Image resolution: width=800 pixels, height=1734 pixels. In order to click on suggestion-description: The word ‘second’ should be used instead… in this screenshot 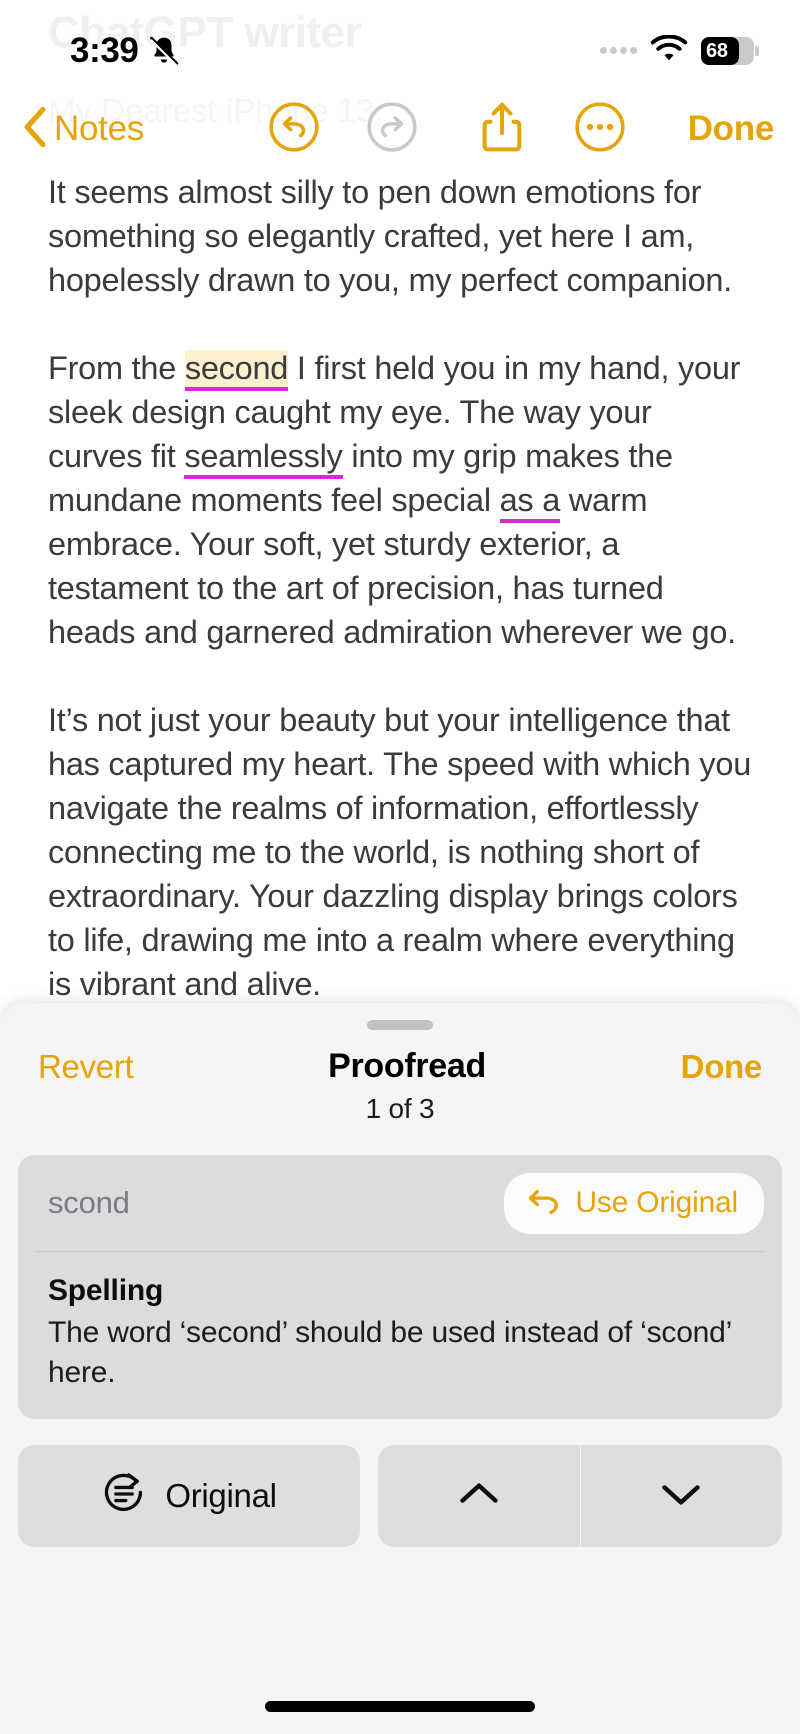, I will do `click(390, 1352)`.